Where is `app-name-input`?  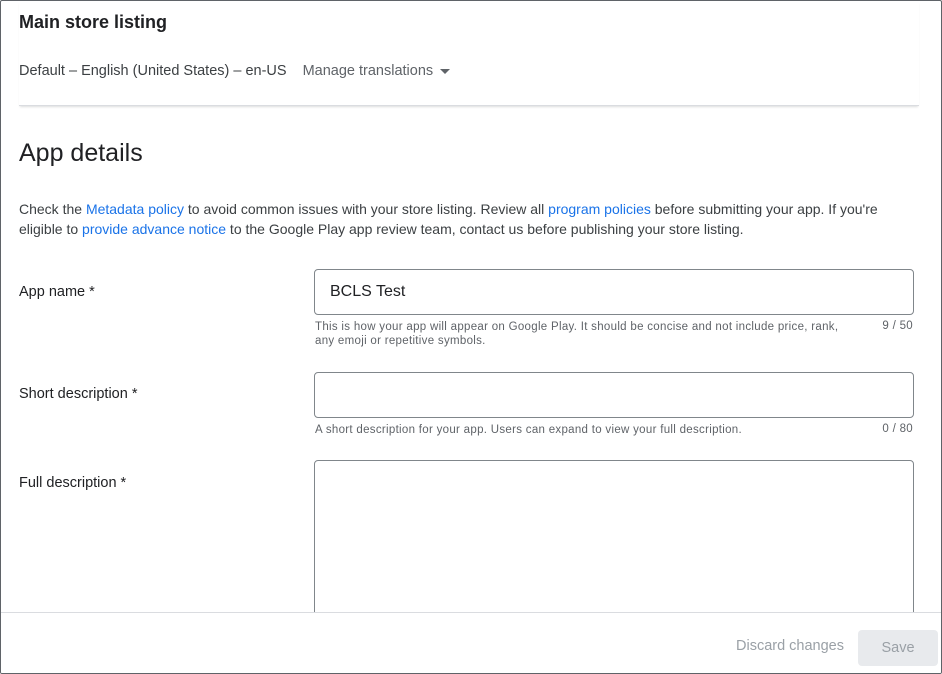
app-name-input is located at coordinates (614, 292).